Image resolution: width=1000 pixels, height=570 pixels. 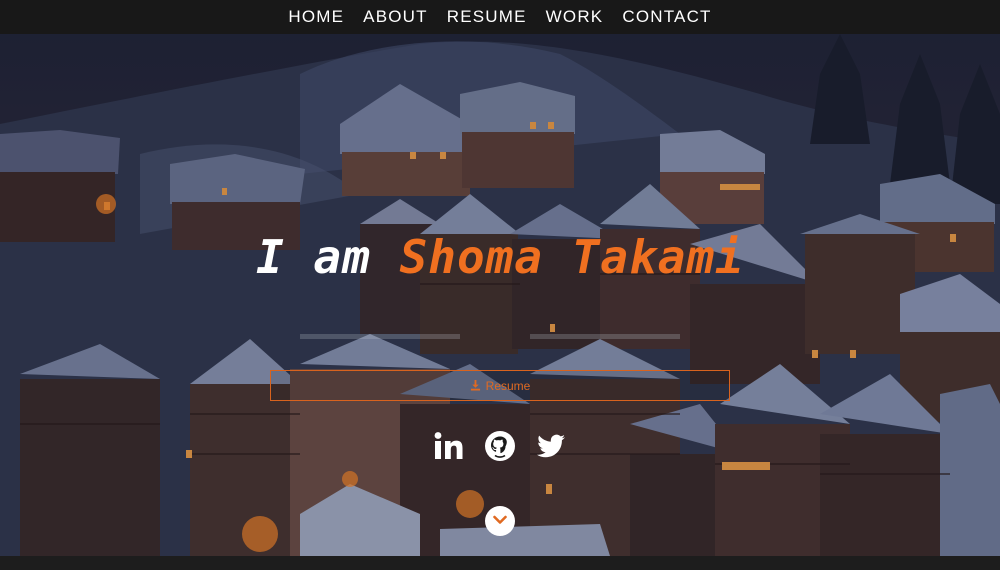 What do you see at coordinates (571, 257) in the screenshot?
I see `headline-name: Shoma Takami` at bounding box center [571, 257].